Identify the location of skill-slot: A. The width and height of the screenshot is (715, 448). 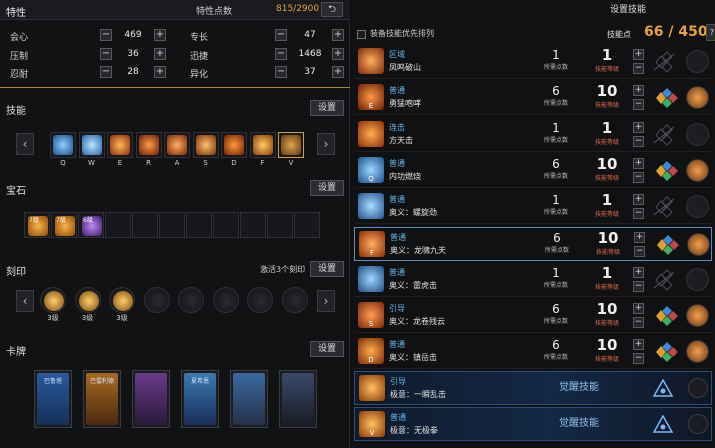
(177, 149).